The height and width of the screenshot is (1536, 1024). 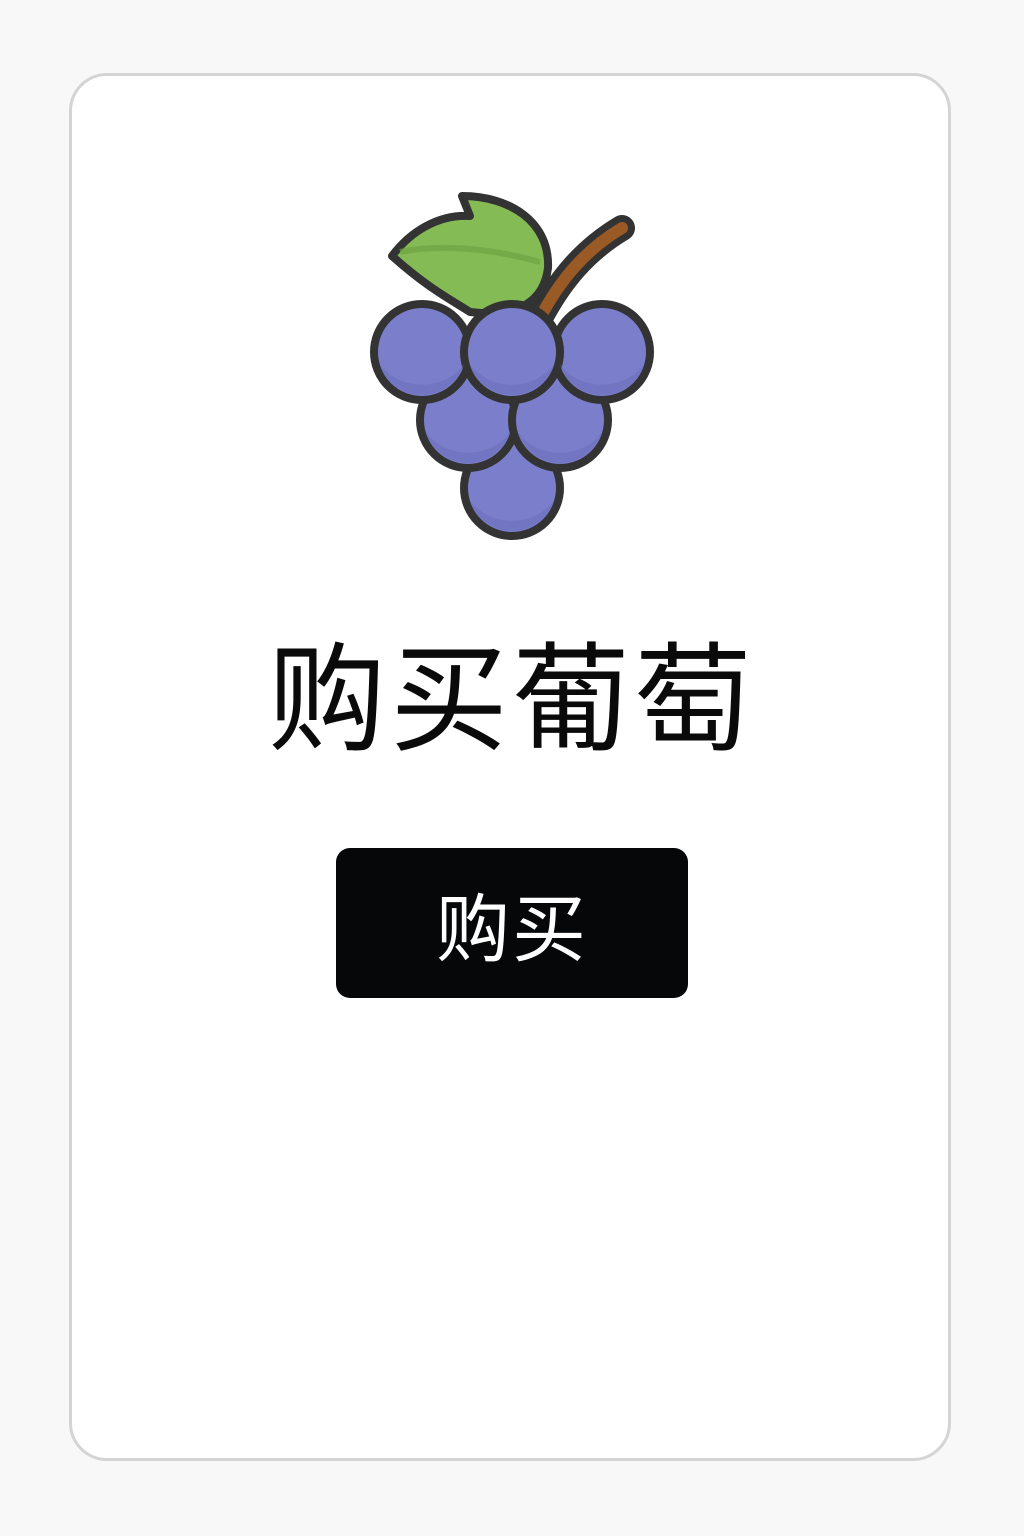 What do you see at coordinates (512, 923) in the screenshot?
I see `buy-button: 购买` at bounding box center [512, 923].